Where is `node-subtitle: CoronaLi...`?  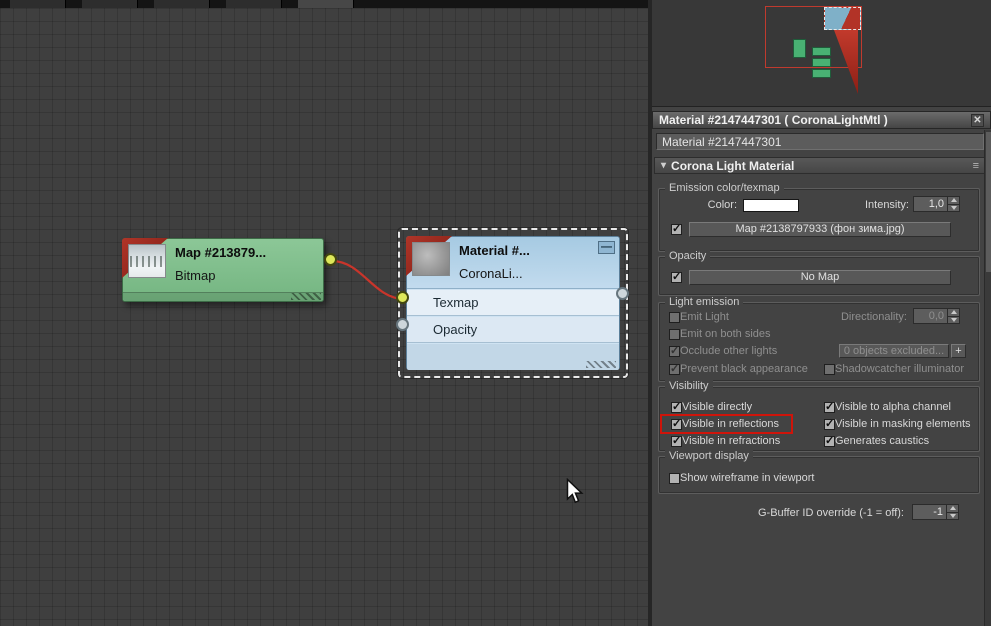 node-subtitle: CoronaLi... is located at coordinates (491, 273).